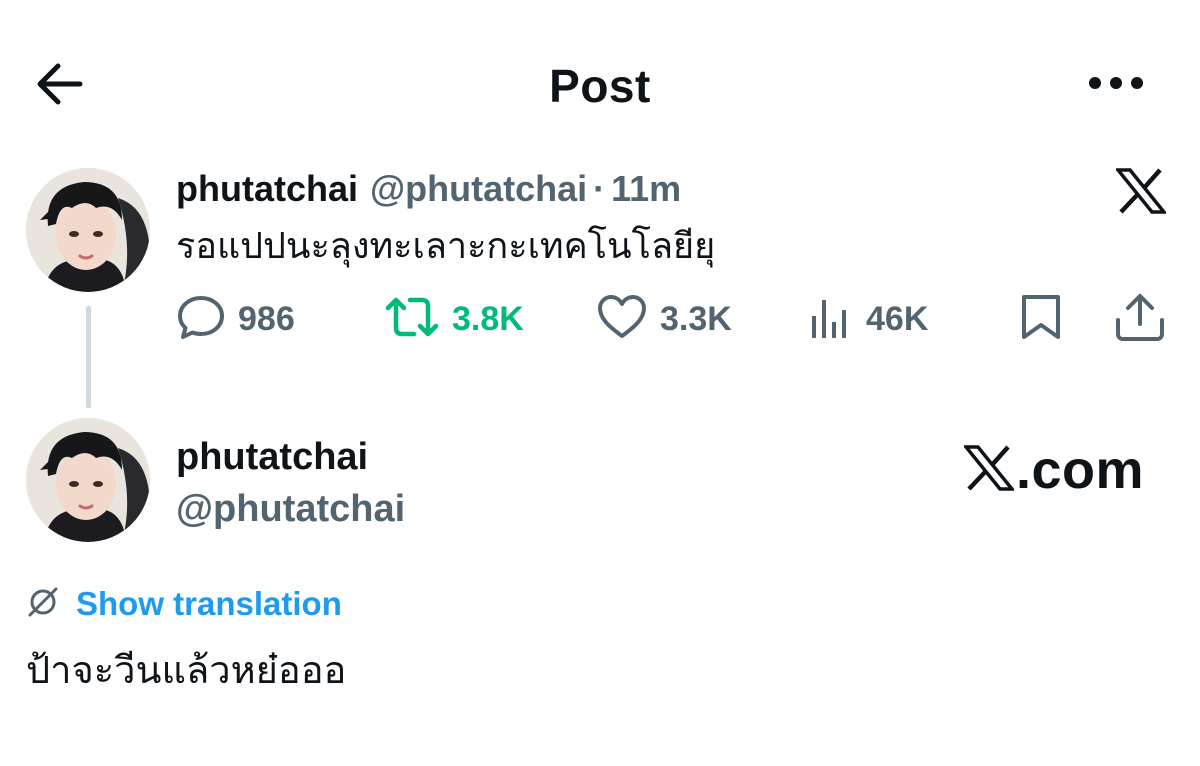  What do you see at coordinates (88, 357) in the screenshot?
I see `thread-connector-line` at bounding box center [88, 357].